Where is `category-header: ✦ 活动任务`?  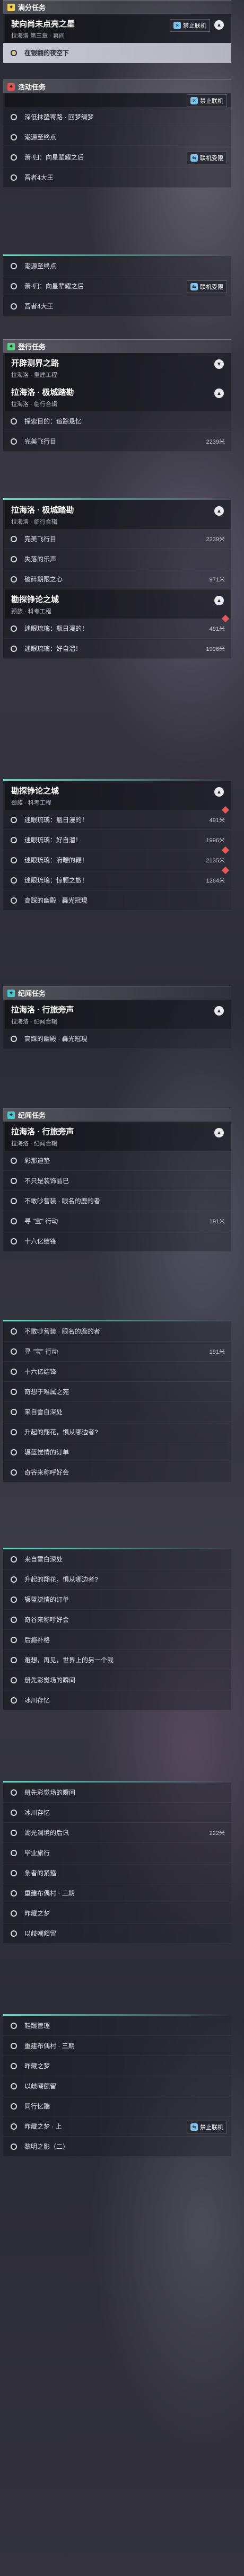 category-header: ✦ 活动任务 is located at coordinates (117, 86).